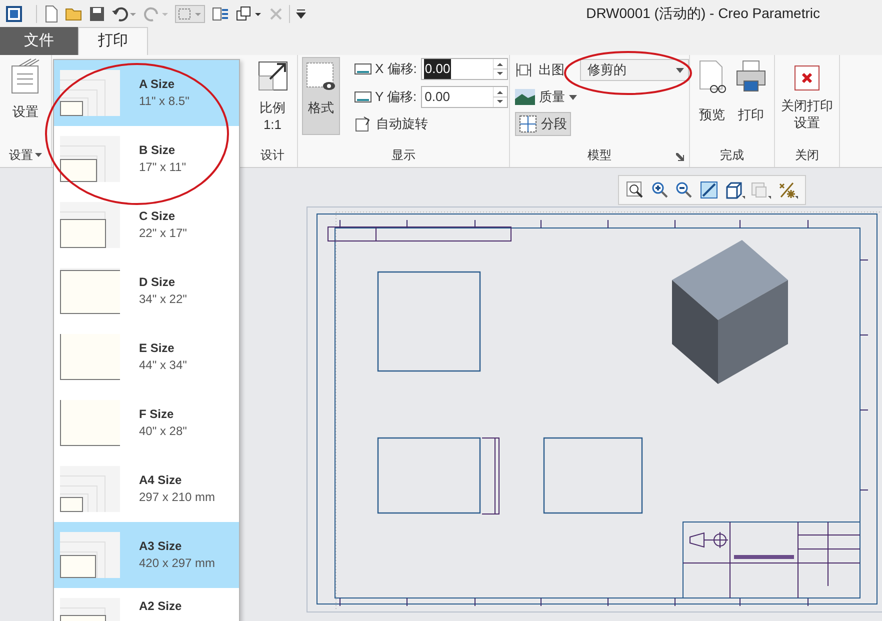 The image size is (882, 621). I want to click on quality-icon, so click(525, 97).